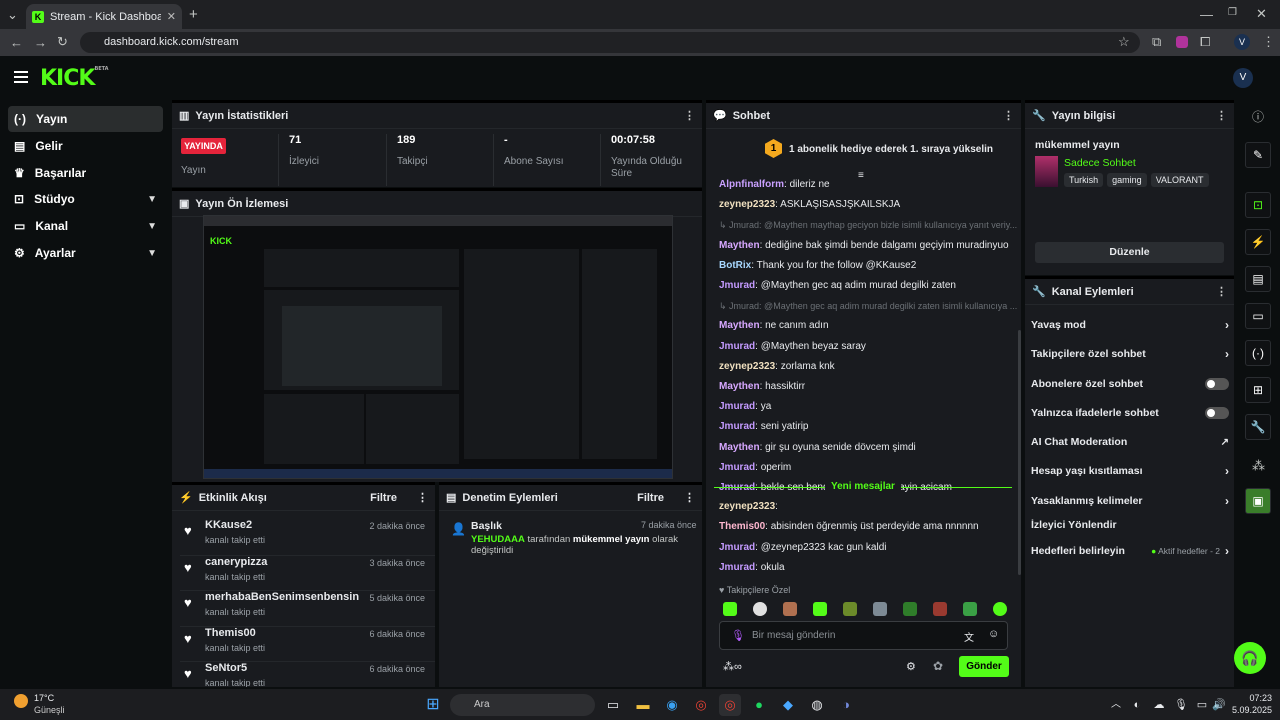  What do you see at coordinates (969, 636) in the screenshot?
I see `translate-icon: 文` at bounding box center [969, 636].